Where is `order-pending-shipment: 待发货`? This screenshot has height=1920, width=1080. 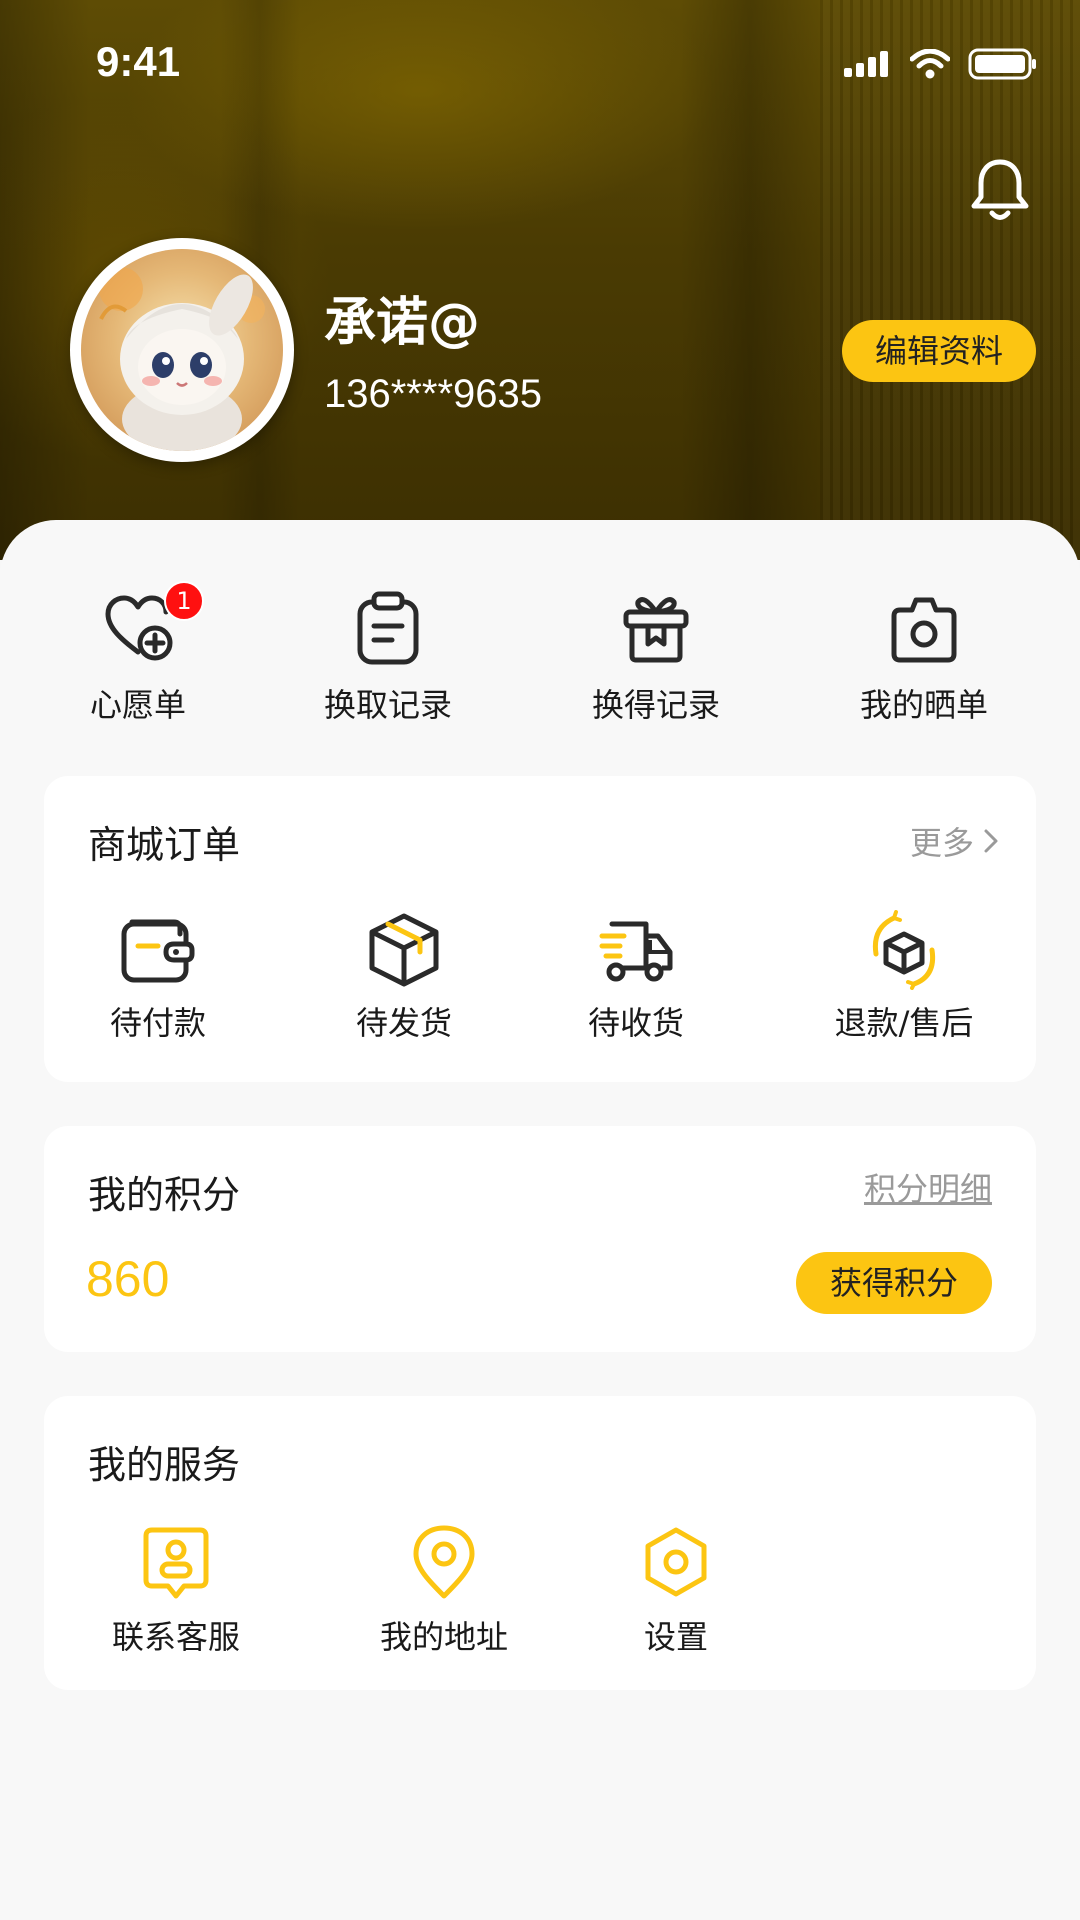 order-pending-shipment: 待发货 is located at coordinates (404, 980).